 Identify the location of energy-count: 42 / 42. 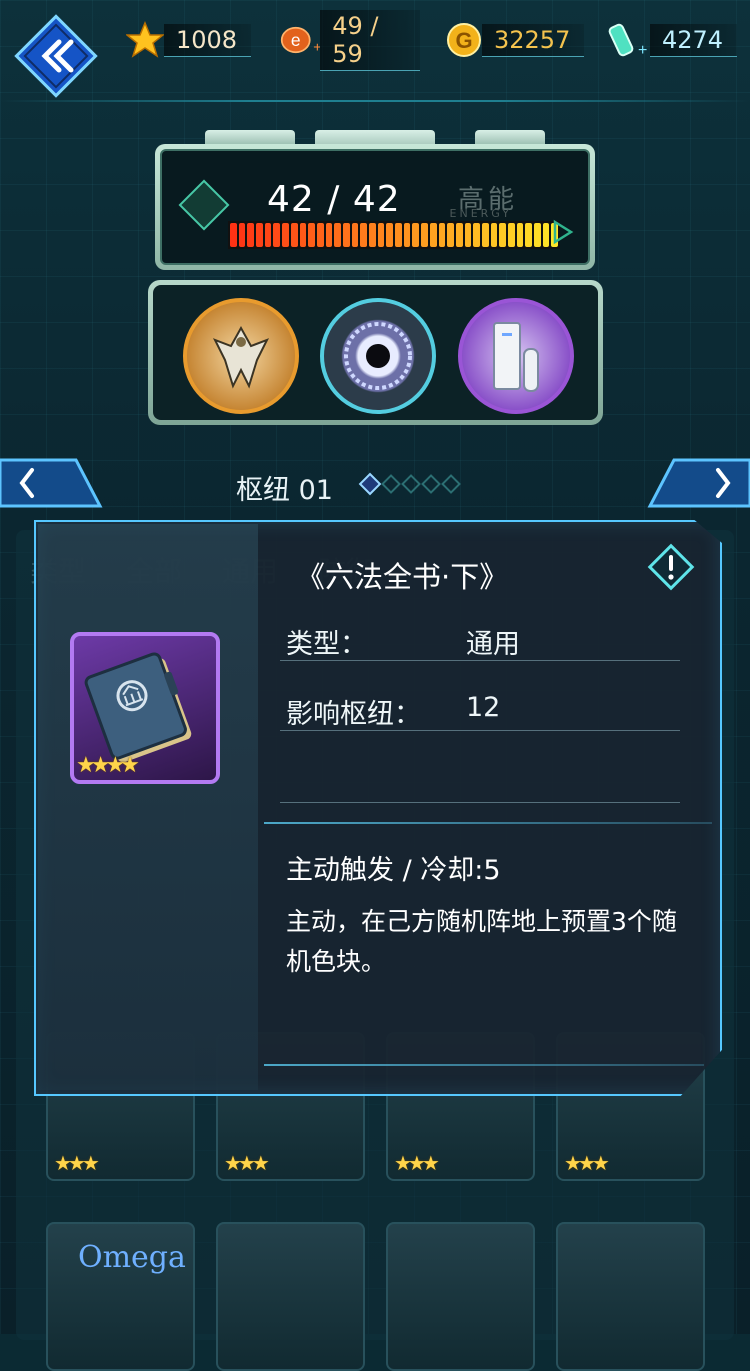
(334, 199).